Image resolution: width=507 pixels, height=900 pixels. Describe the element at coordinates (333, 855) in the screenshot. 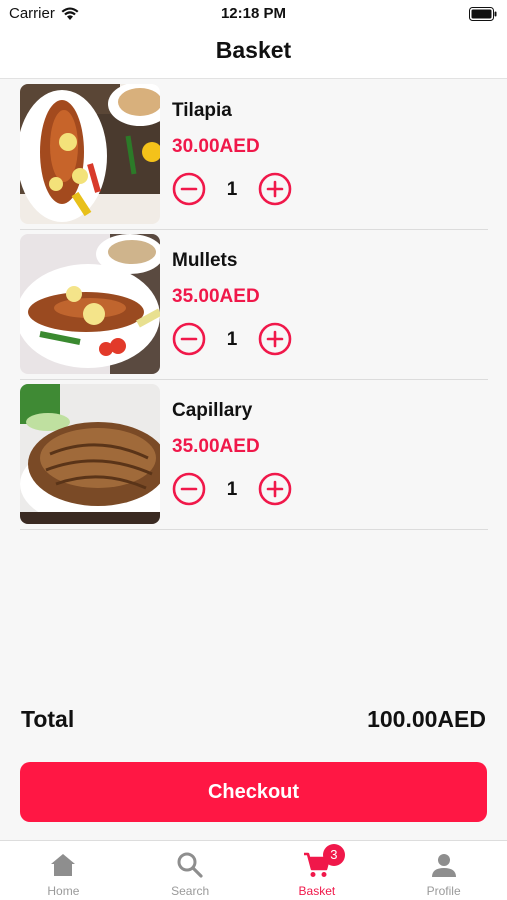

I see `cart-count-badge: 3` at that location.